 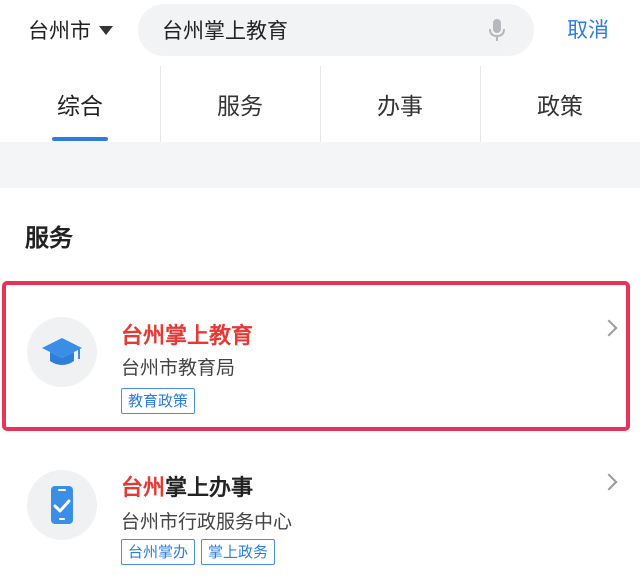 I want to click on microphone-icon, so click(x=497, y=30).